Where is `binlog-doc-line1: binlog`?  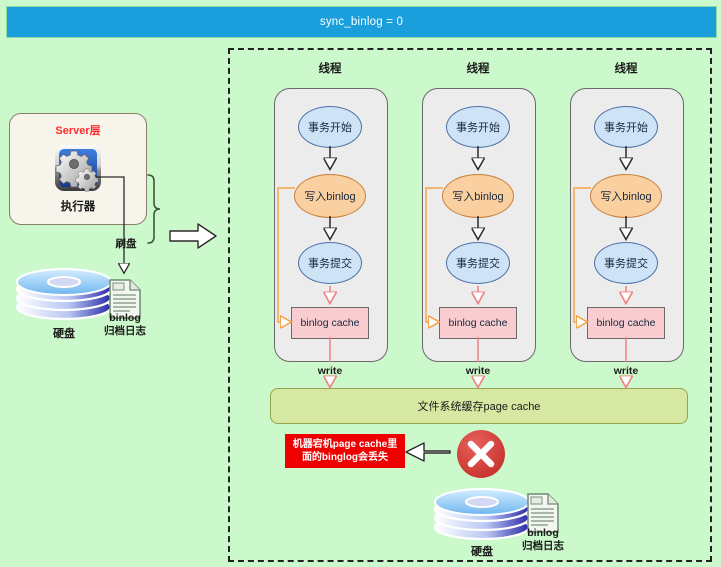 binlog-doc-line1: binlog is located at coordinates (125, 318).